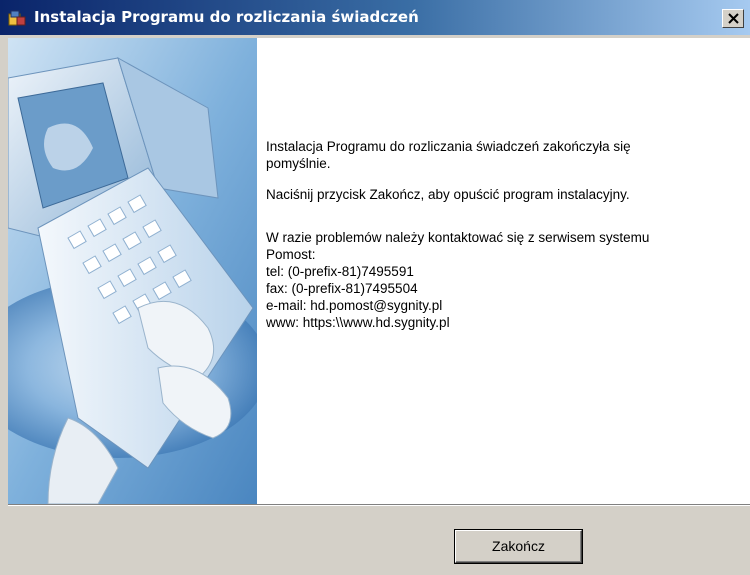  What do you see at coordinates (298, 163) in the screenshot?
I see `message-line2: pomyślnie.` at bounding box center [298, 163].